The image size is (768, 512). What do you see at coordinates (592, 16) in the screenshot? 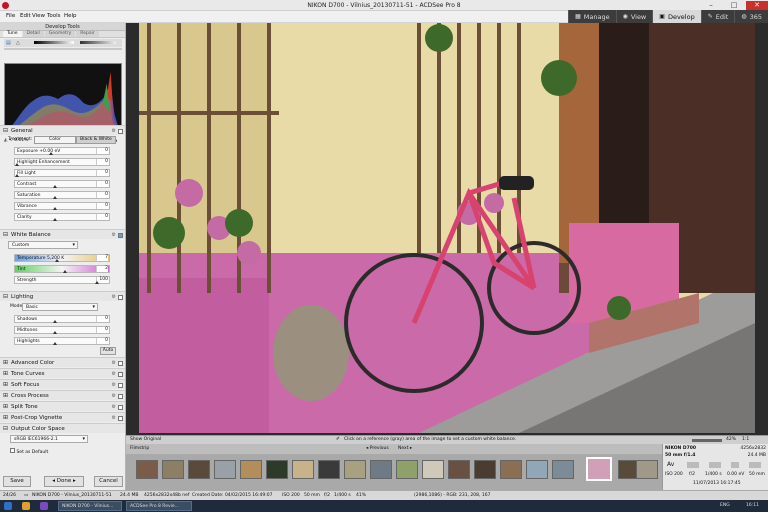
I see `mode-manage: ▦ Manage` at bounding box center [592, 16].